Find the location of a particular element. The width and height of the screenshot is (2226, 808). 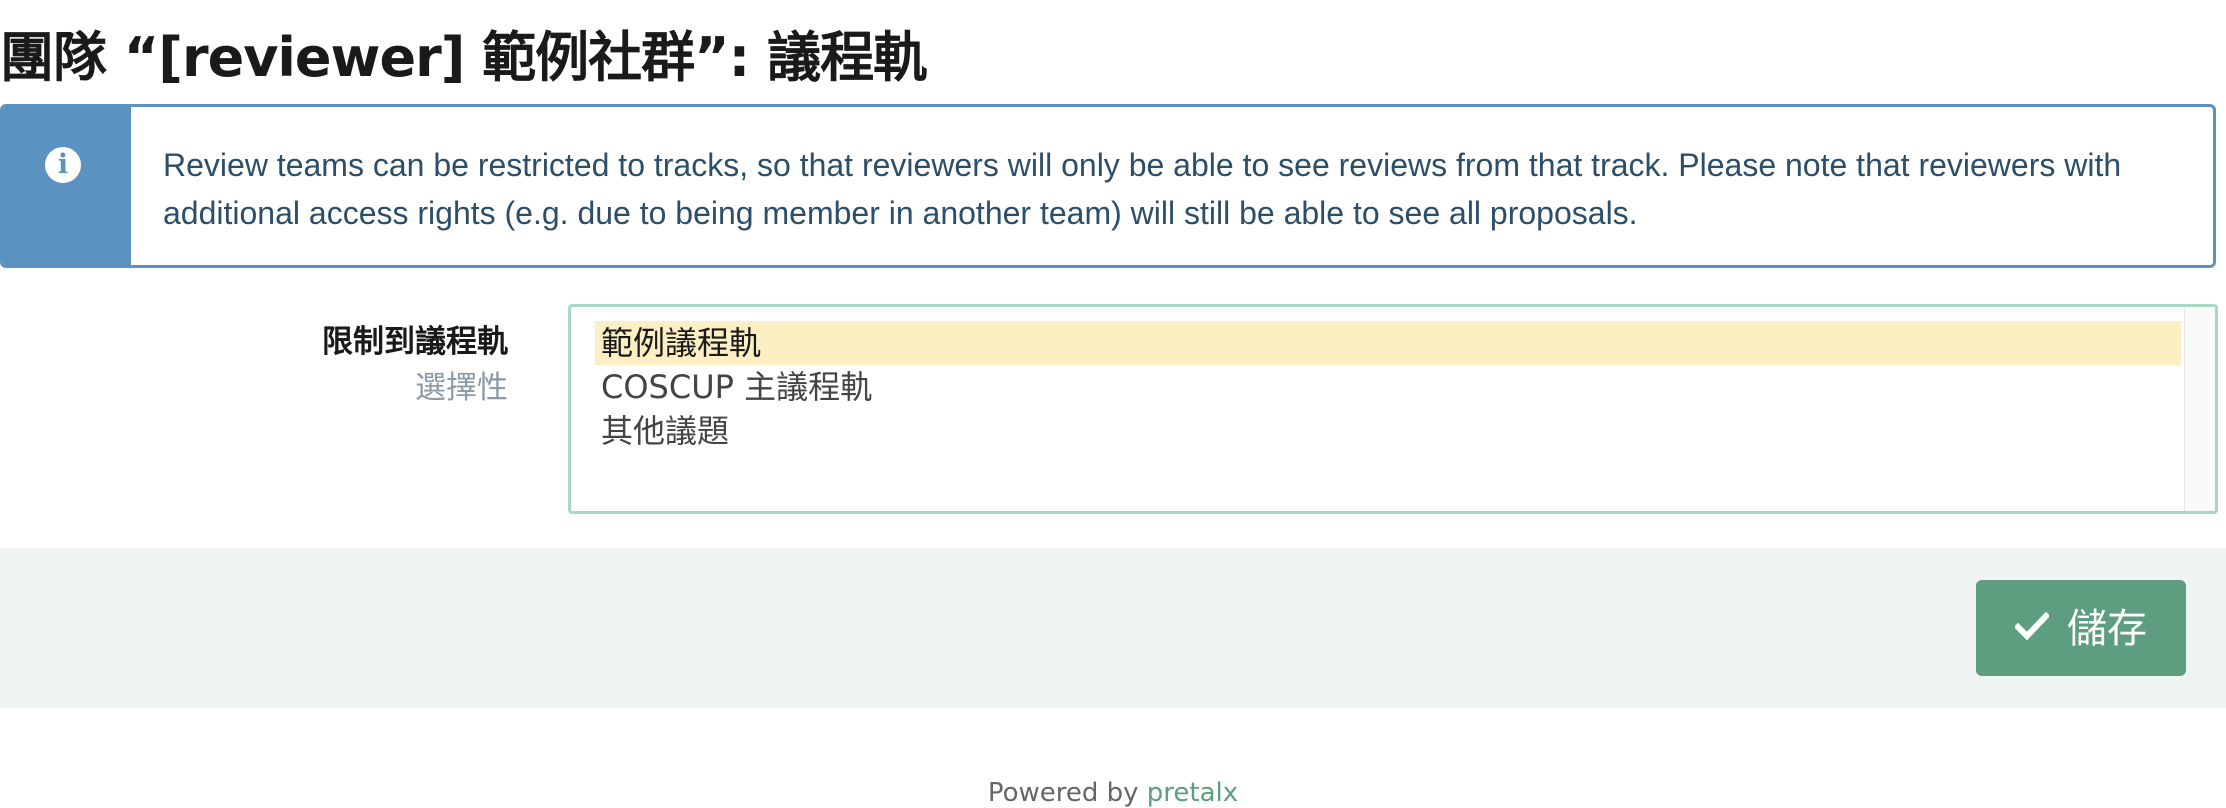

save-button: 儲存 is located at coordinates (2081, 628).